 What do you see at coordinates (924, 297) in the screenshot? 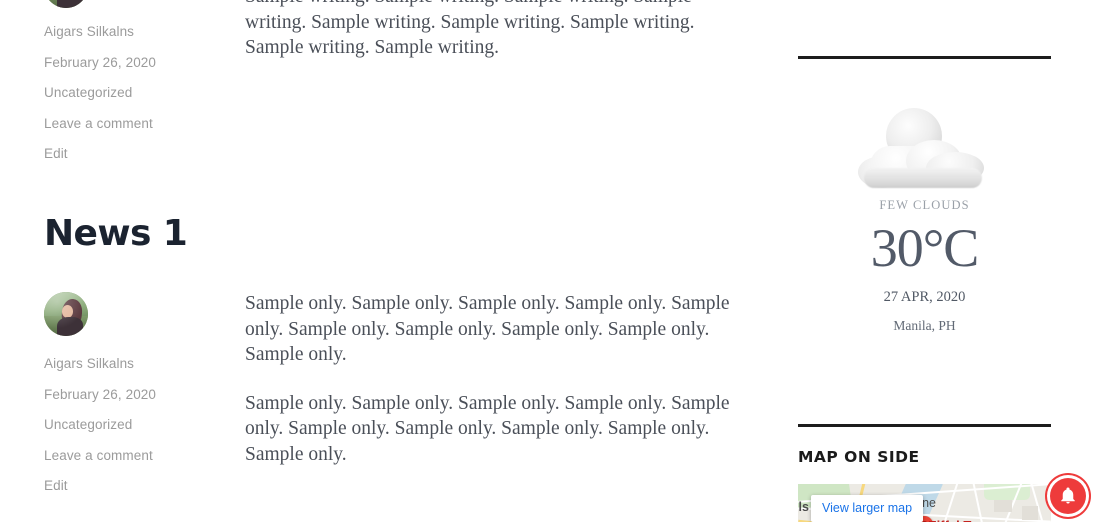
I see `weather-date: 27 APR, 2020` at bounding box center [924, 297].